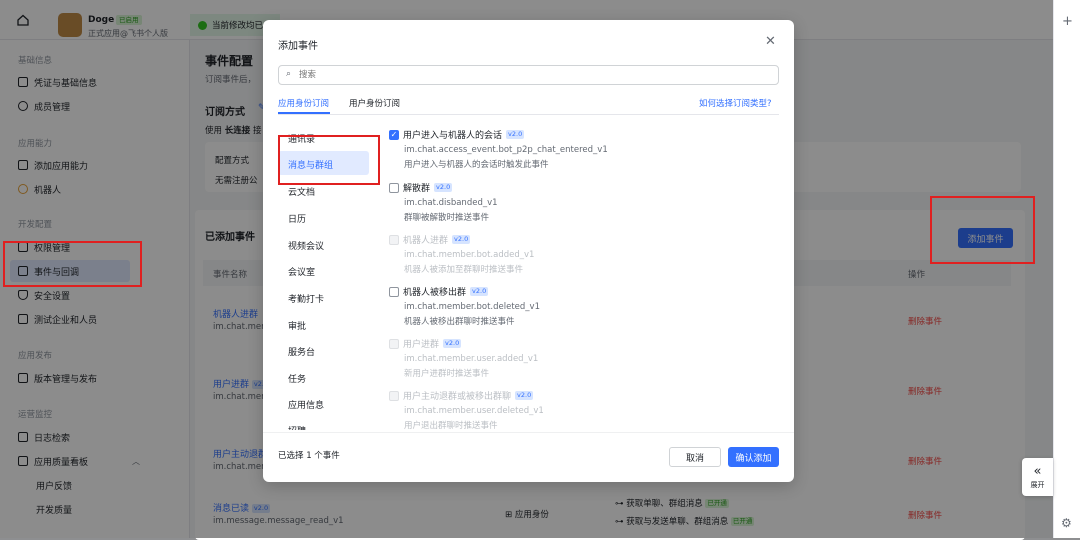 The image size is (1080, 540). Describe the element at coordinates (1037, 471) in the screenshot. I see `double-chevron-left-icon: «` at that location.